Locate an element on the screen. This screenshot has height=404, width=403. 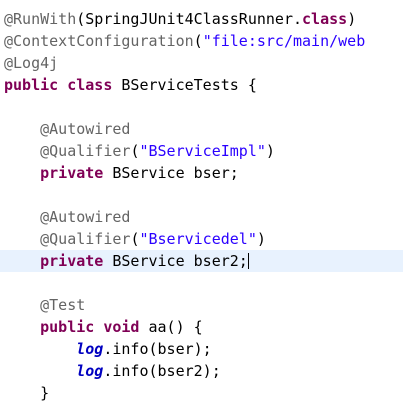
code-line: @RunWith(SpringJUnit4ClassRunner.class) is located at coordinates (201, 19).